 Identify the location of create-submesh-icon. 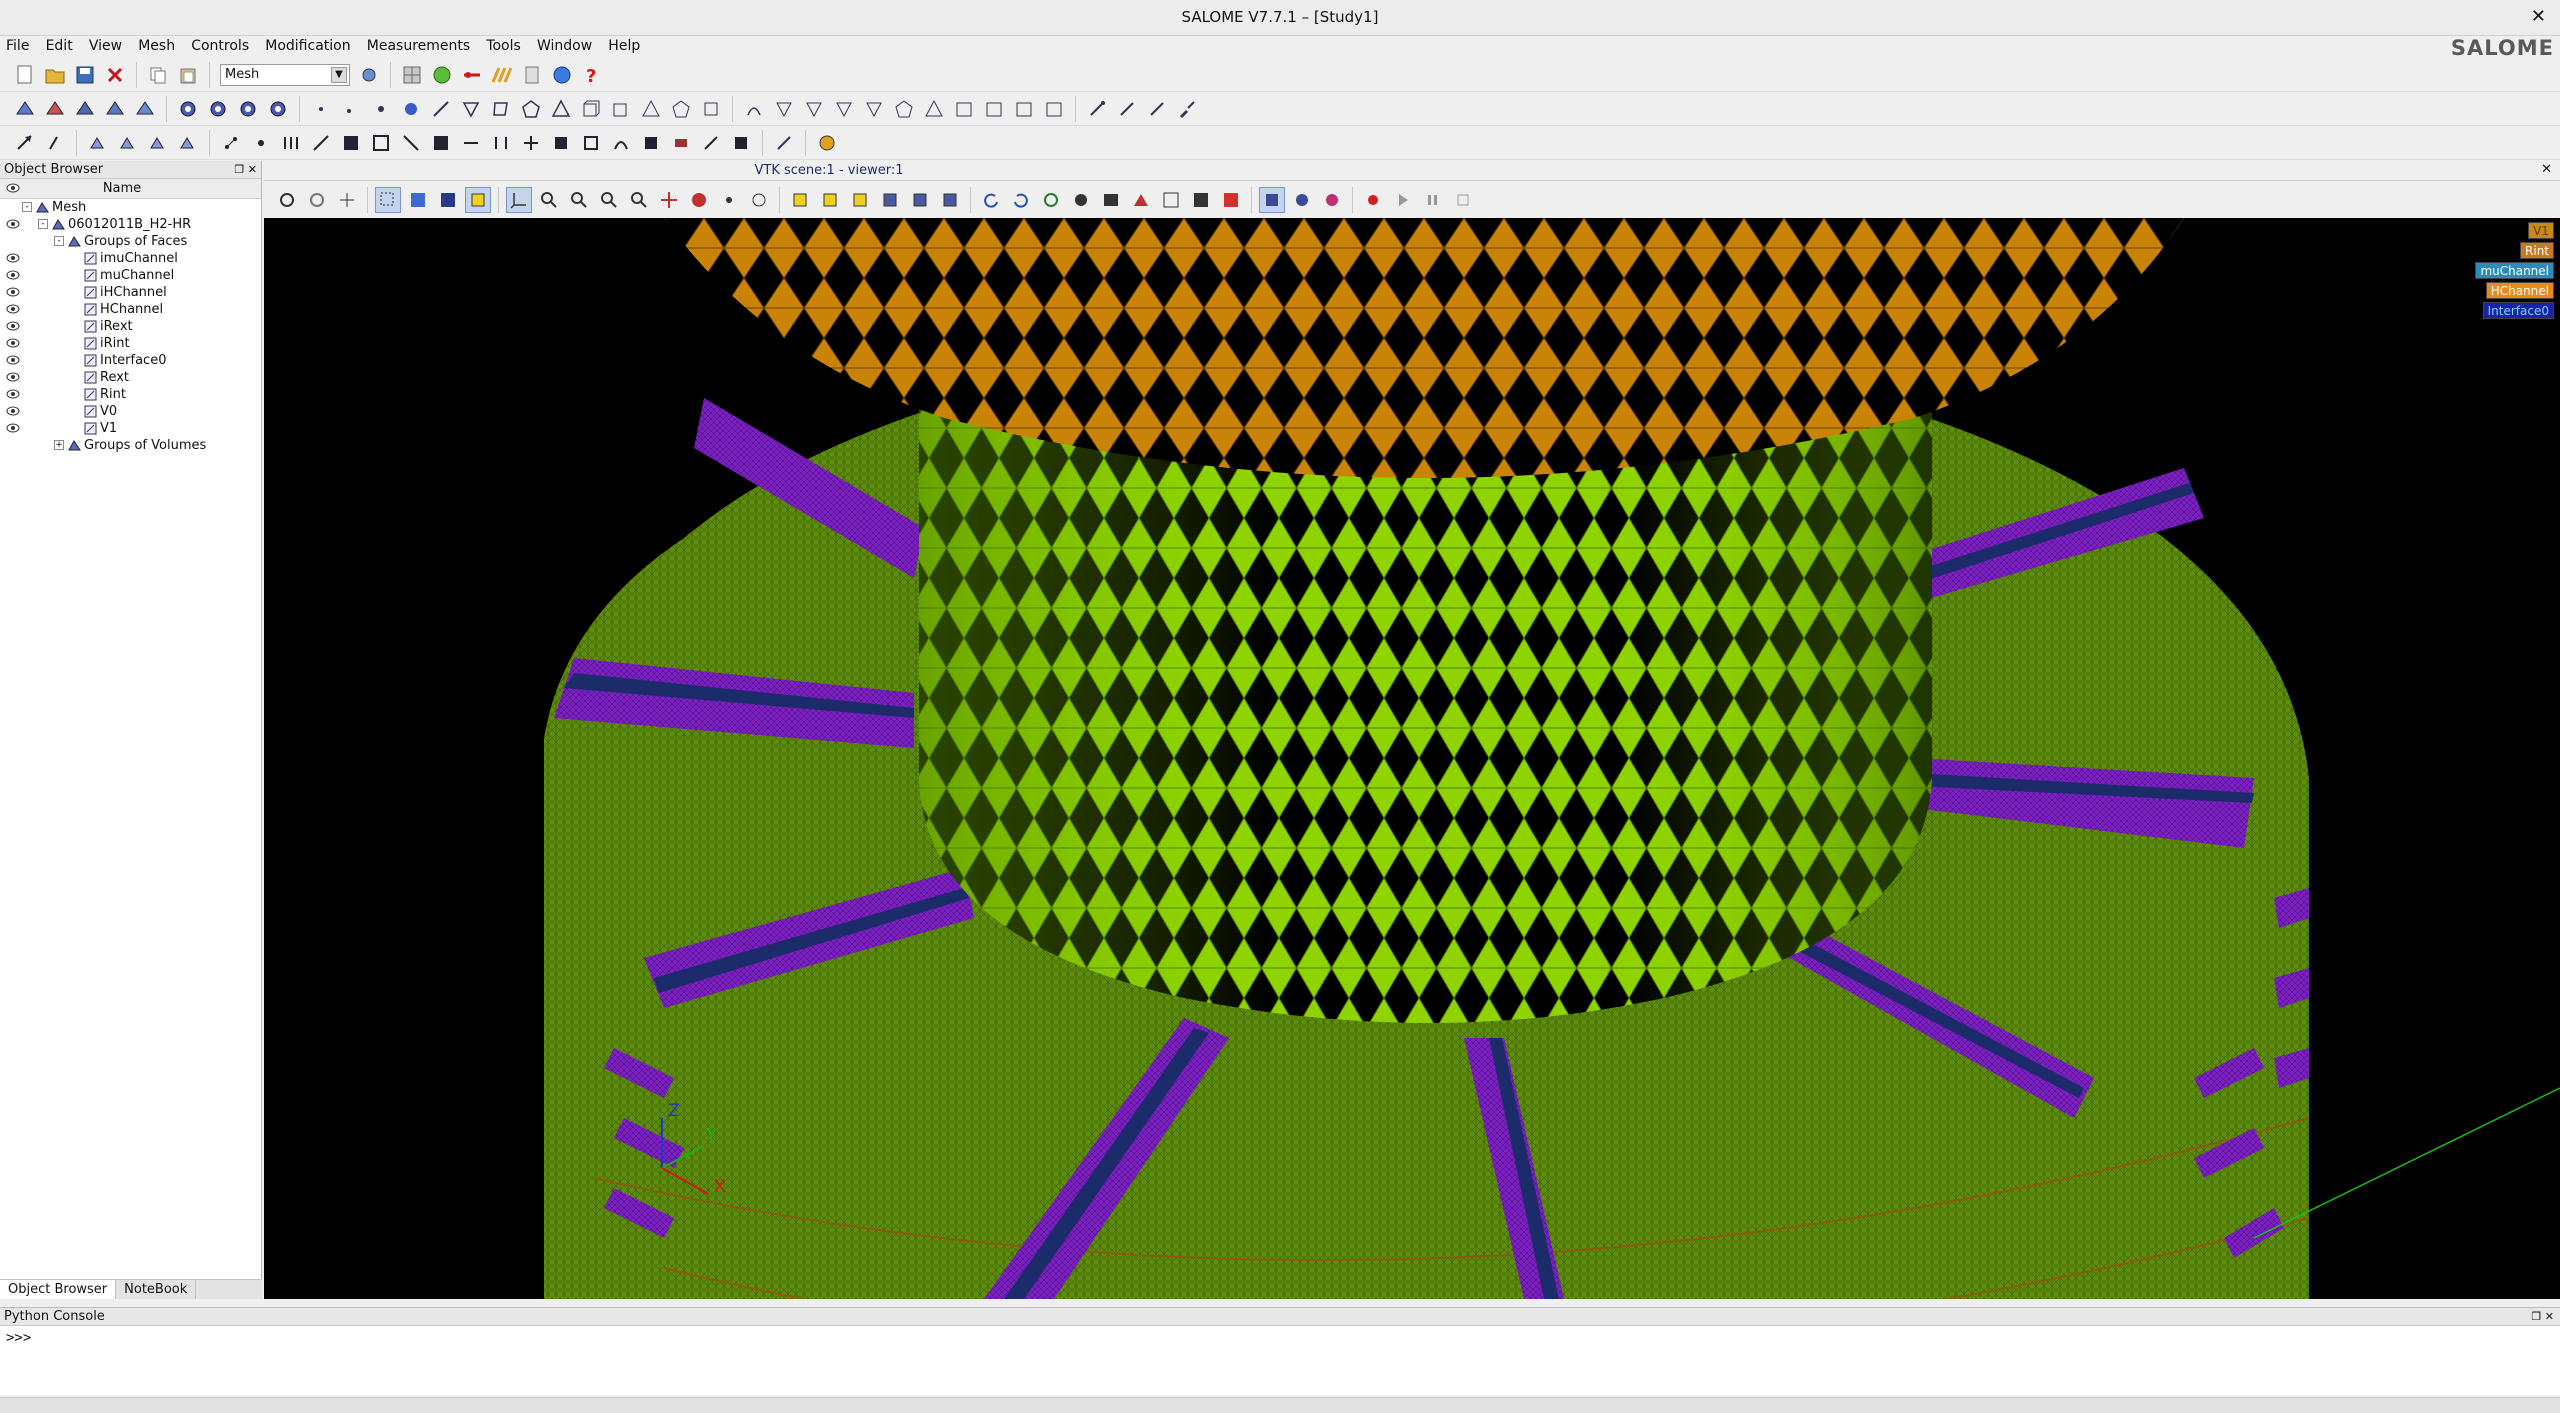
(55, 109).